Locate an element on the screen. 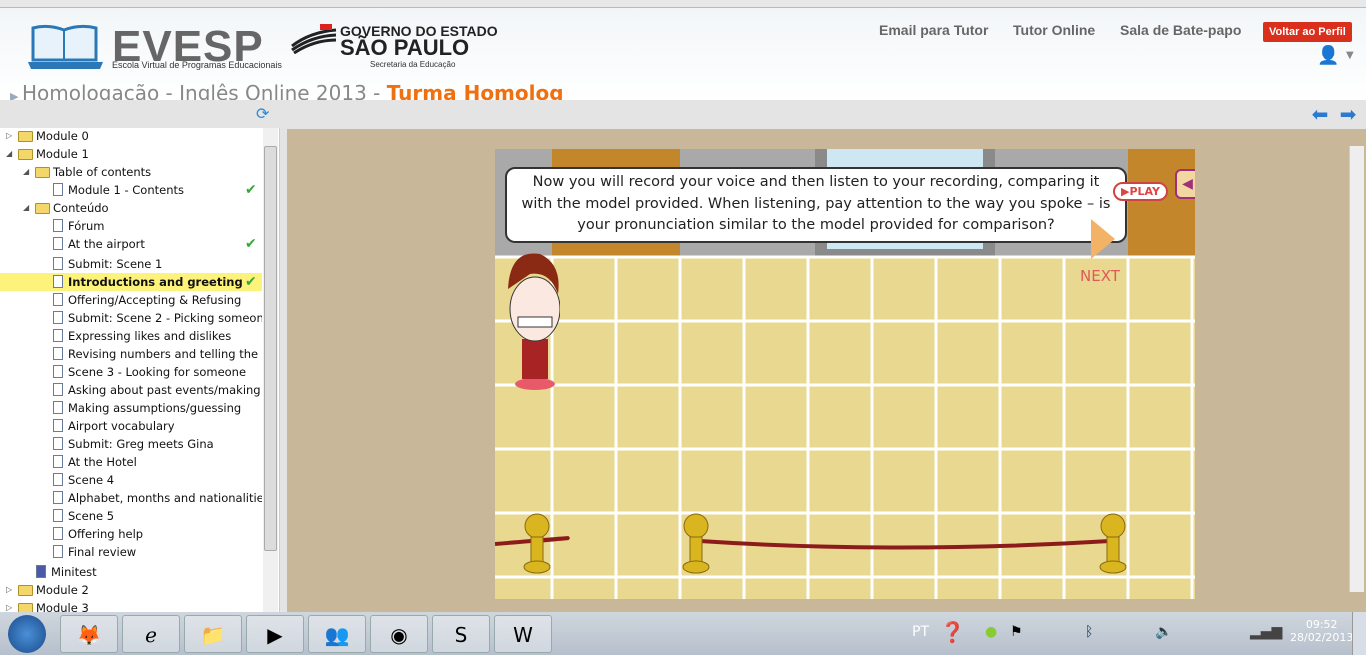 The width and height of the screenshot is (1366, 655). tree-item-label: Expressing likes and dislikes is located at coordinates (150, 336).